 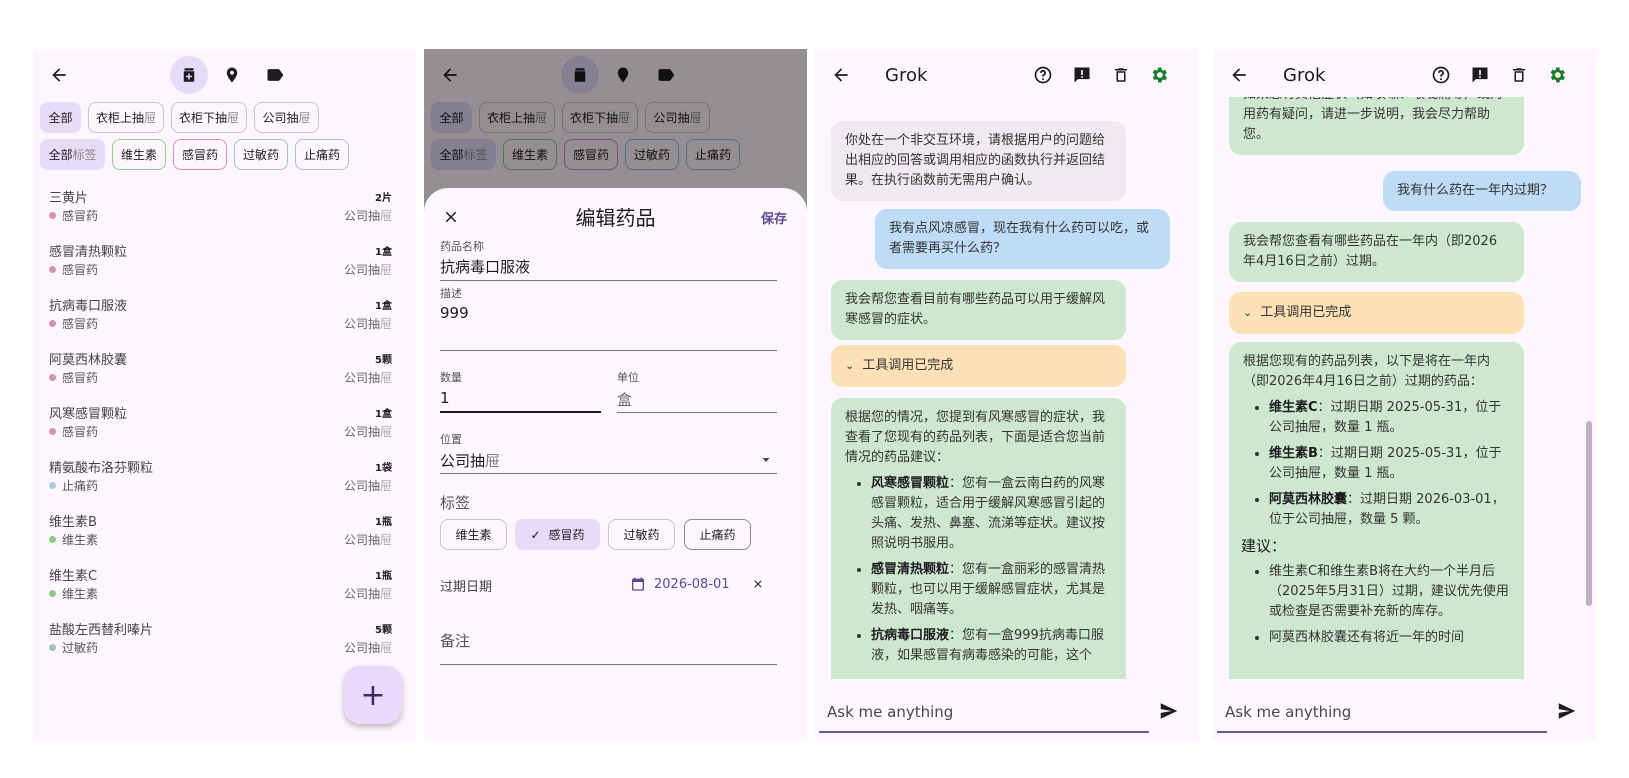 I want to click on tag-filter-vitamin: 维生素, so click(x=139, y=154).